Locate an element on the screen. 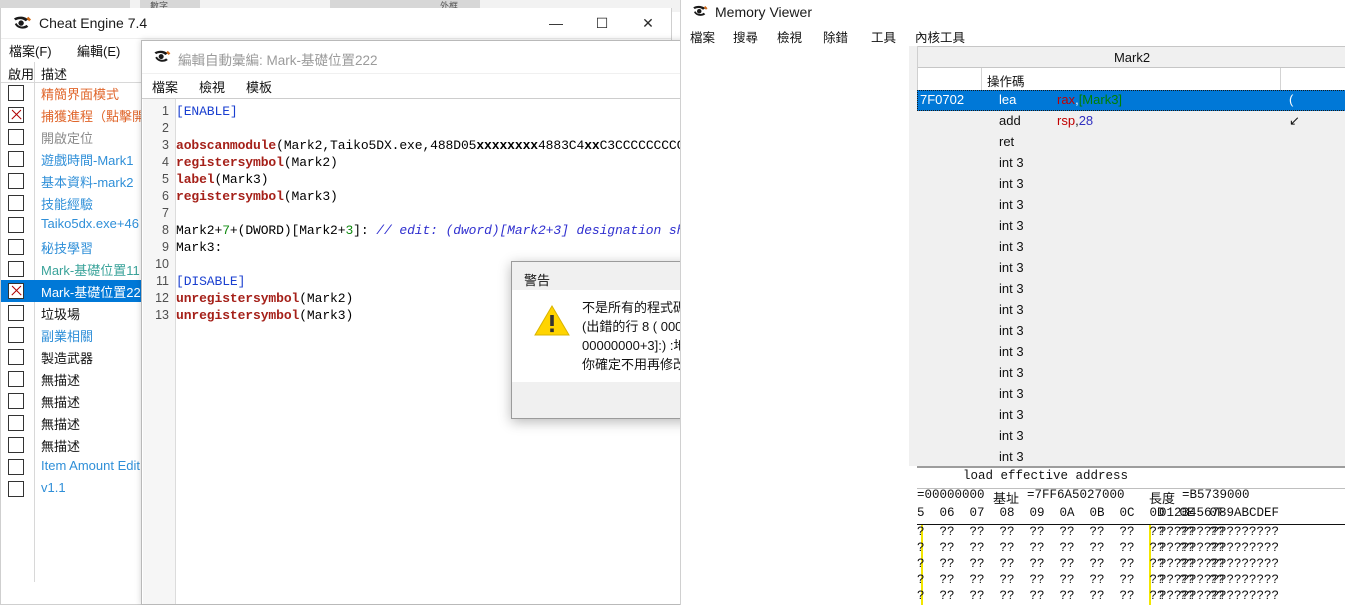 This screenshot has height=605, width=1345. warning-triangle-icon is located at coordinates (552, 320).